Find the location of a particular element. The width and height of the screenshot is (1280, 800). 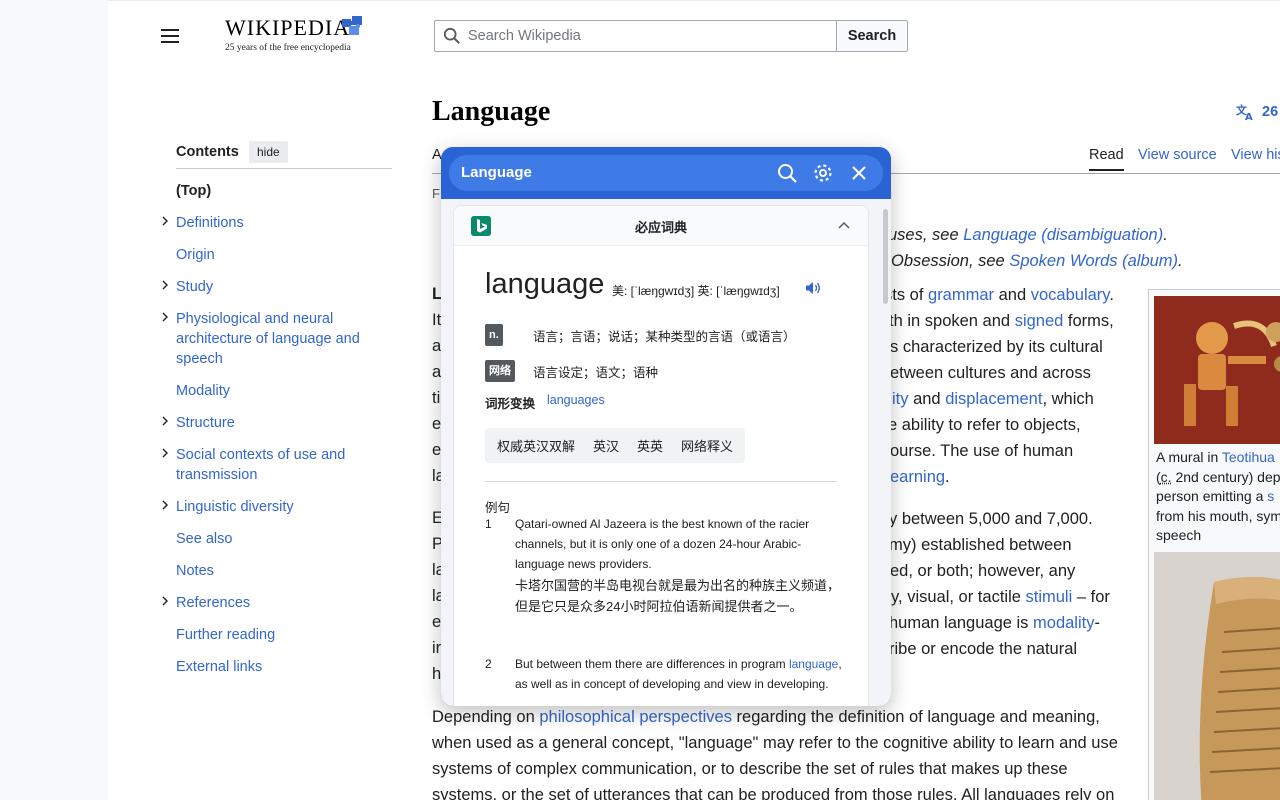

text-line: sts of grammar and vocabulary. is located at coordinates (999, 295).